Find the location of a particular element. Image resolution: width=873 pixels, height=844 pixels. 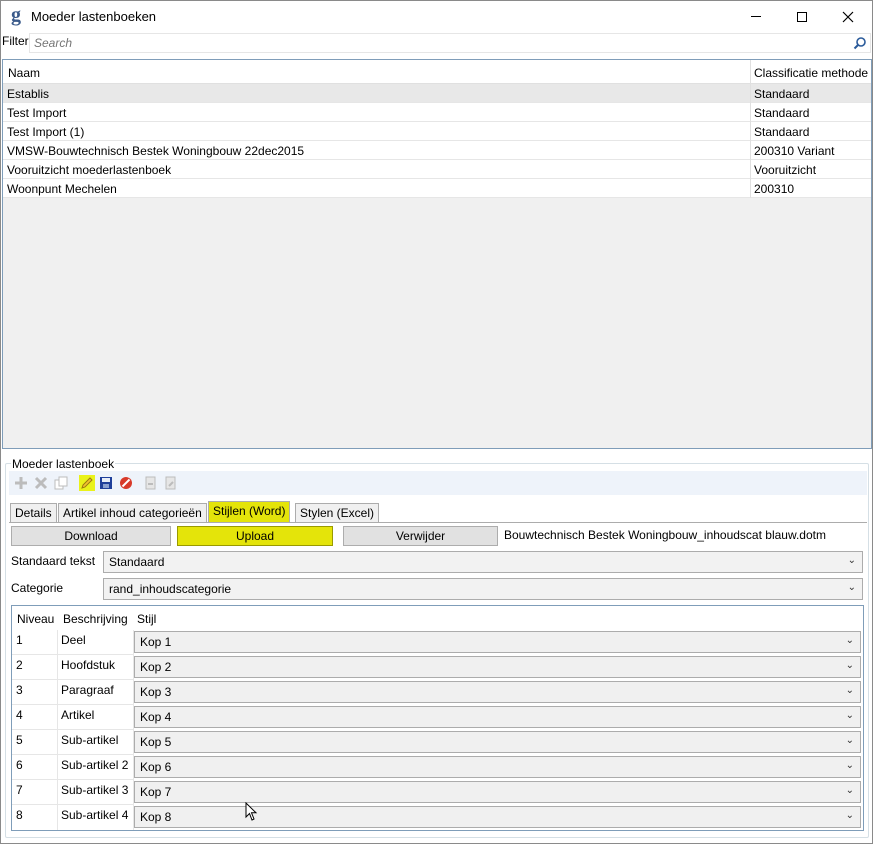

cell-methode: 200310 Variant is located at coordinates (794, 151).